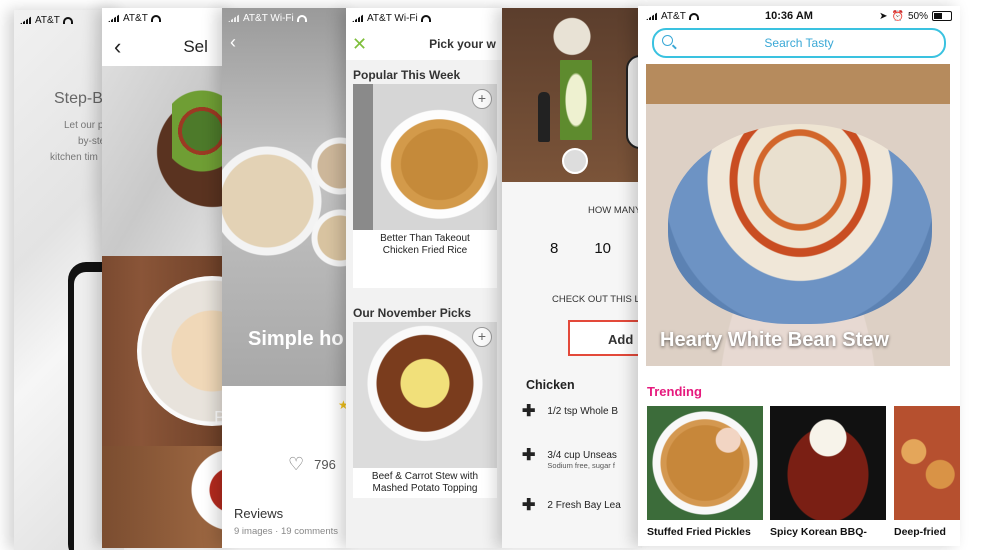  I want to click on recipe-image-sauce, so click(167, 497).